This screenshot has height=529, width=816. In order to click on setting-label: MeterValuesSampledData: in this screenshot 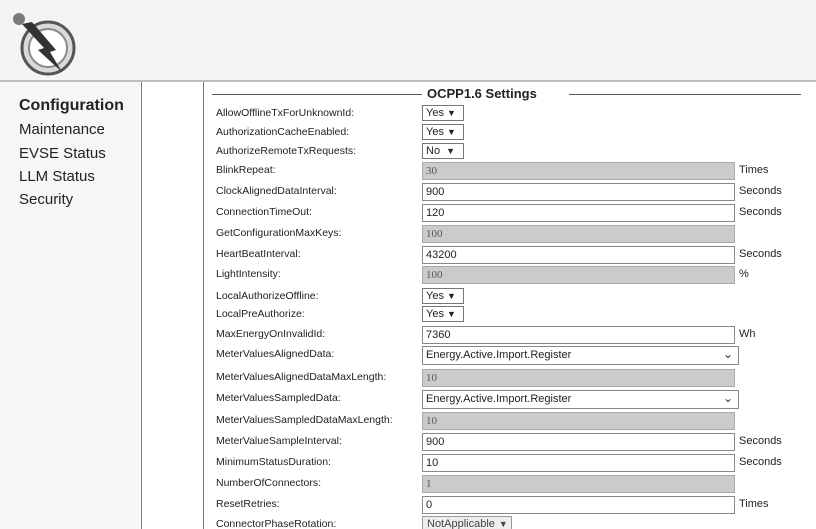, I will do `click(278, 398)`.